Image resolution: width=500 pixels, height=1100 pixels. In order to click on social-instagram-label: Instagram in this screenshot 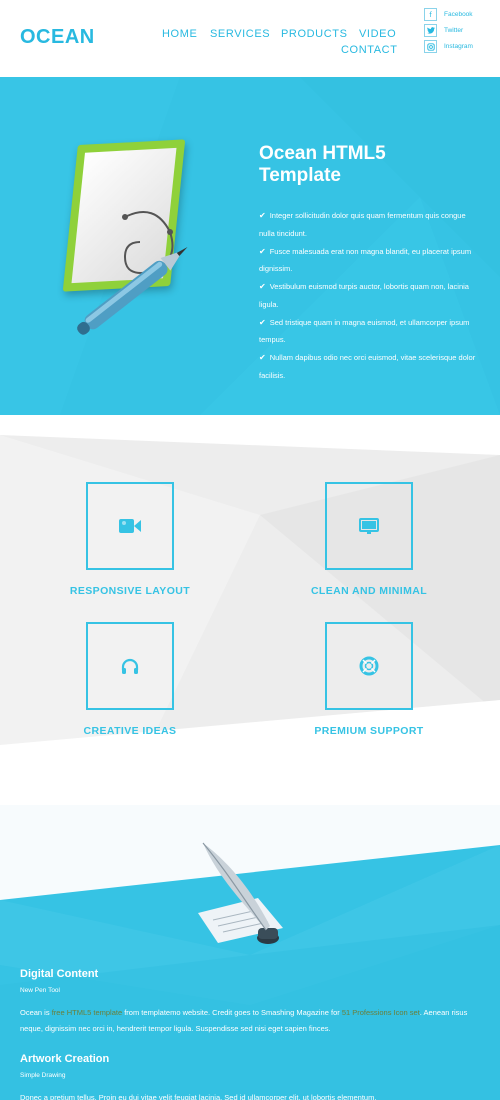, I will do `click(458, 46)`.